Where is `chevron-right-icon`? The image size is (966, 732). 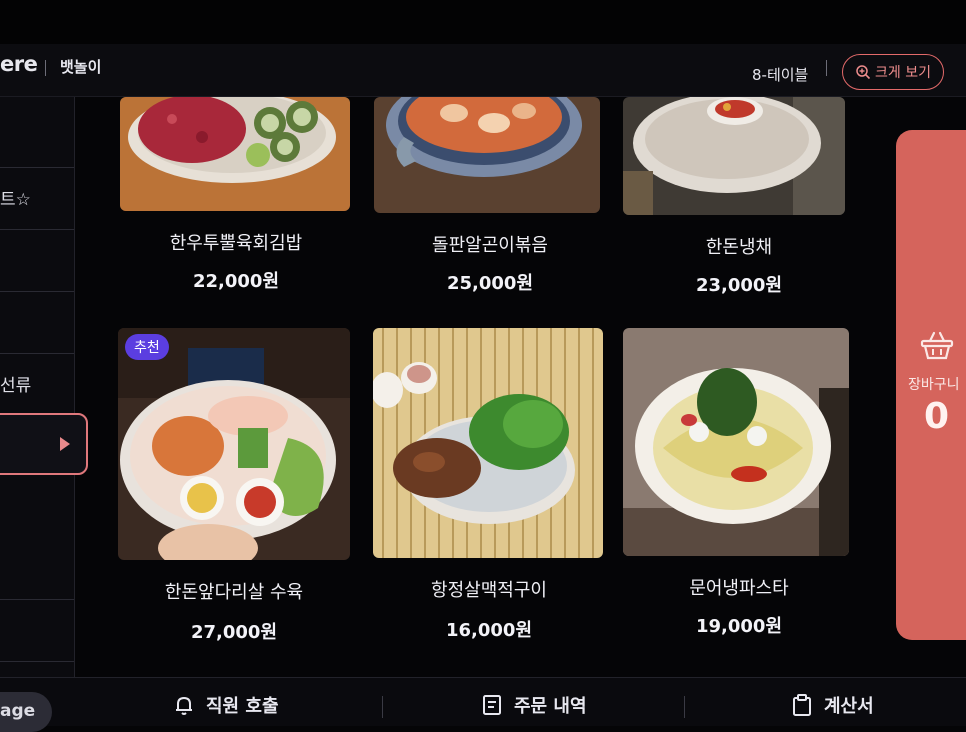
chevron-right-icon is located at coordinates (65, 444).